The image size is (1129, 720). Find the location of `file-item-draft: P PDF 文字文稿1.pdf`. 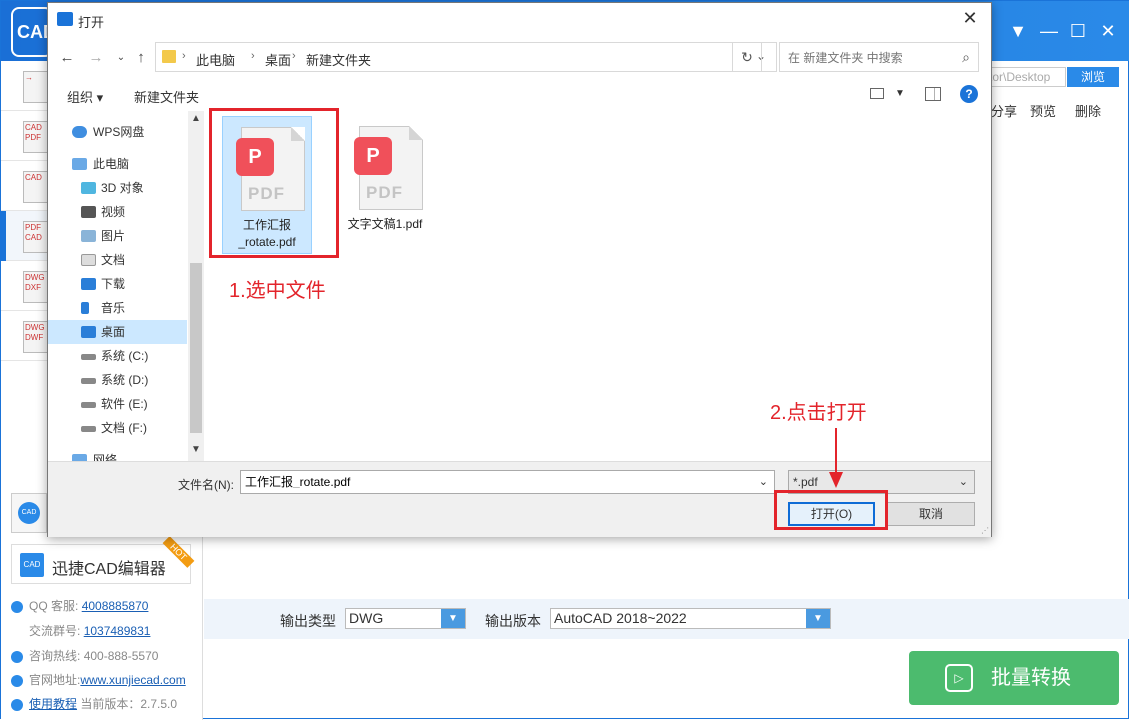

file-item-draft: P PDF 文字文稿1.pdf is located at coordinates (386, 185).